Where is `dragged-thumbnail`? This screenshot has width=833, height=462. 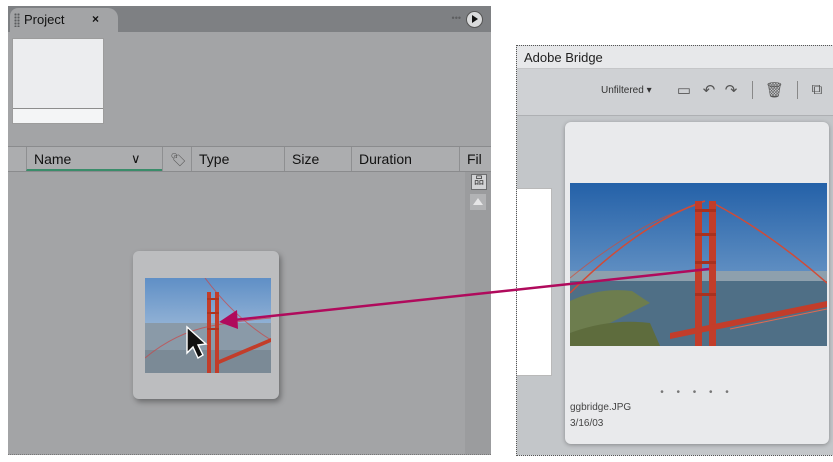
dragged-thumbnail is located at coordinates (206, 325).